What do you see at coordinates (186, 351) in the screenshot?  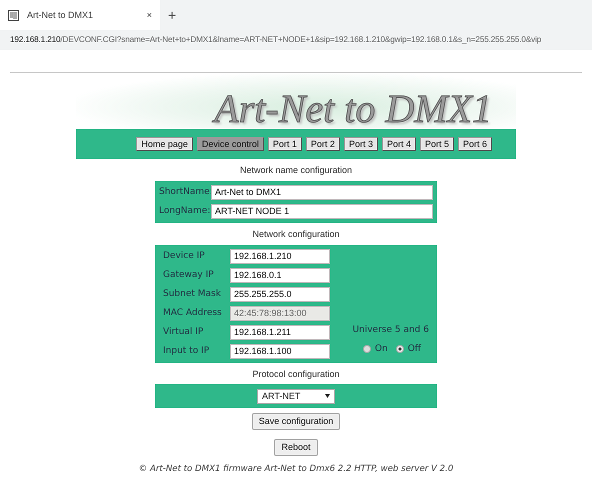 I see `field-label: Input to IP` at bounding box center [186, 351].